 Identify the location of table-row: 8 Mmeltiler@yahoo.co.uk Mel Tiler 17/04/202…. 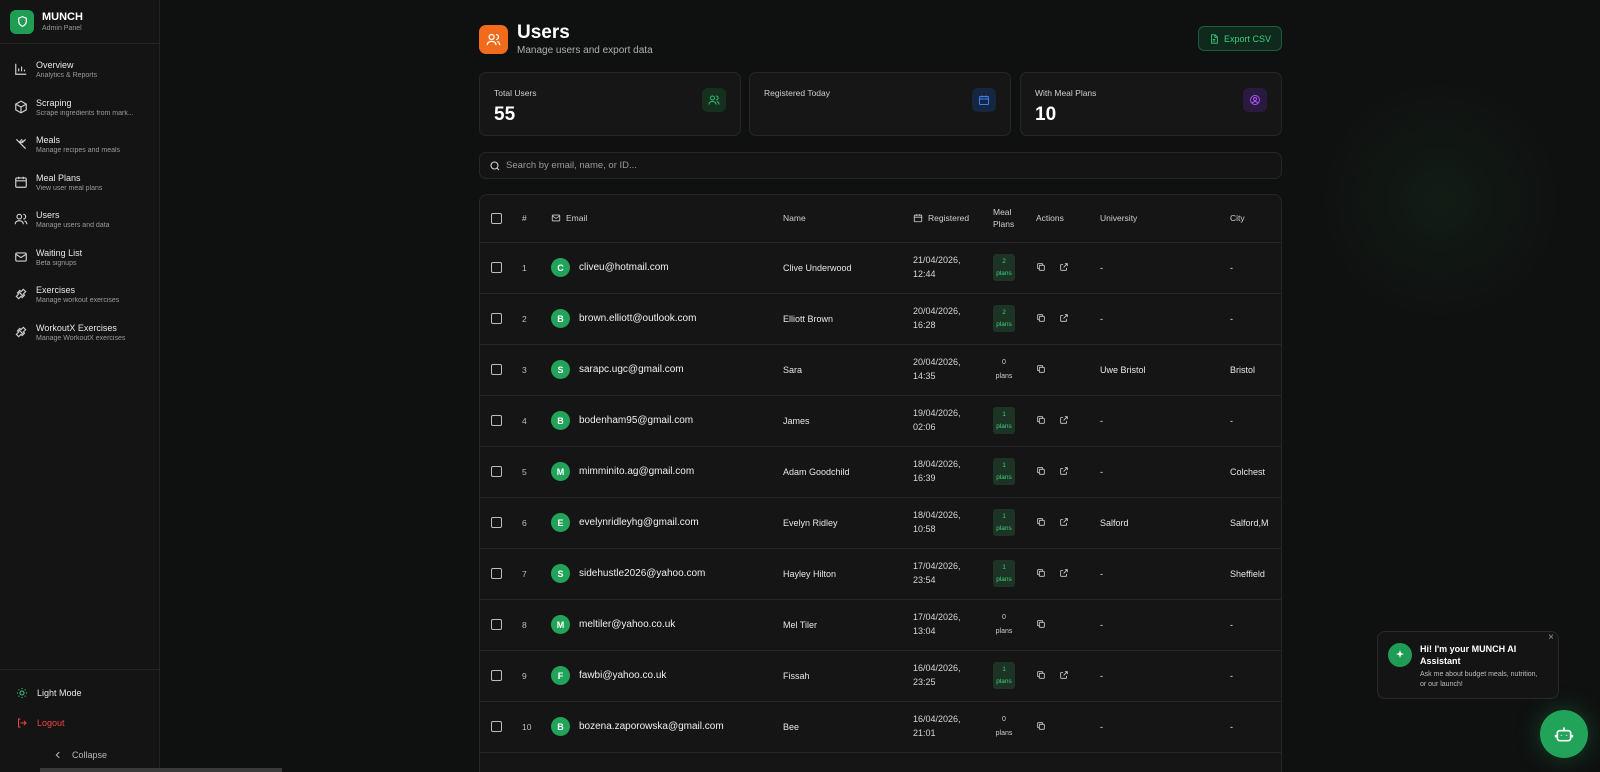
(880, 625).